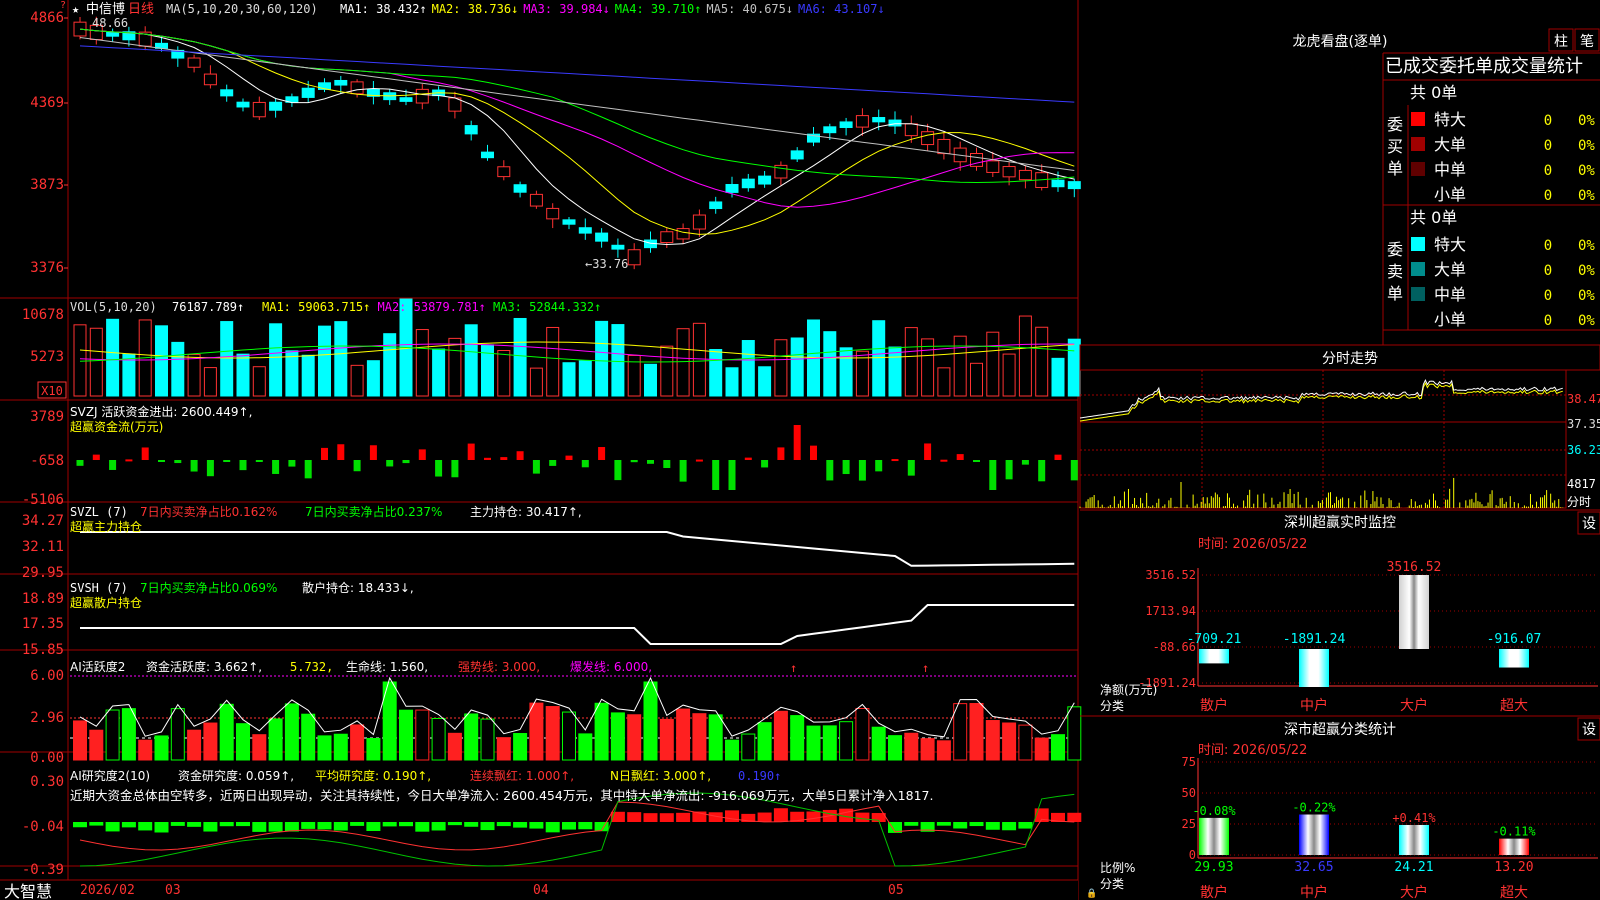 This screenshot has height=900, width=1600. What do you see at coordinates (1091, 893) in the screenshot?
I see `lock-icon: 🔒` at bounding box center [1091, 893].